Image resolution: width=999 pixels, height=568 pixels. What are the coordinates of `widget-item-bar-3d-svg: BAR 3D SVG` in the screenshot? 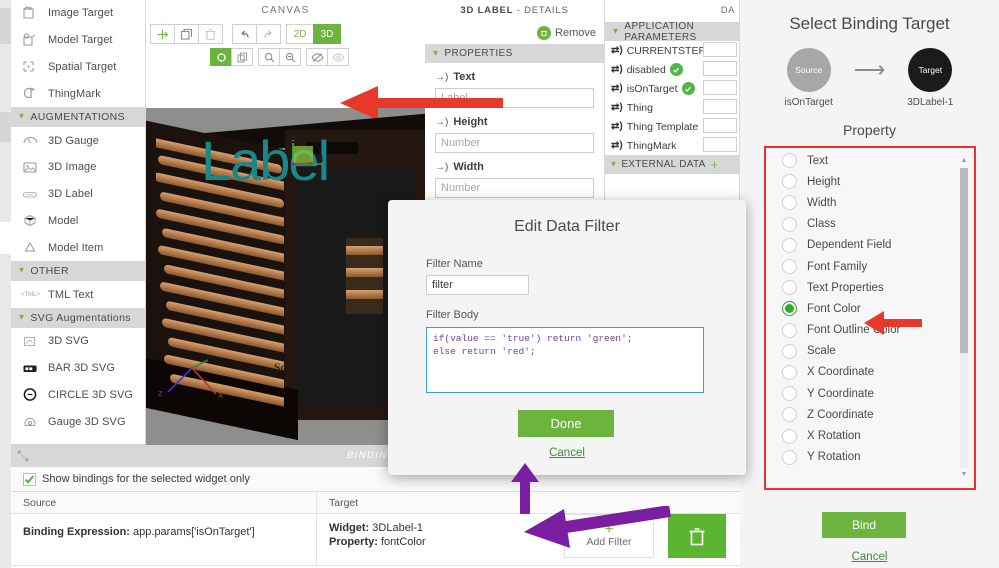 It's located at (78, 368).